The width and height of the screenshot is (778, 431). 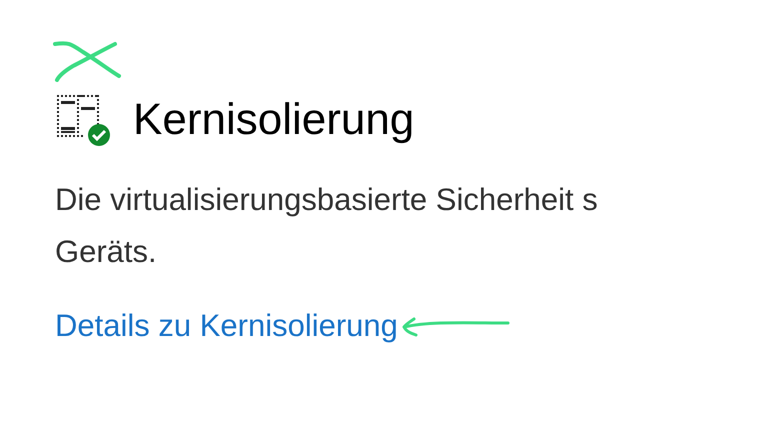 What do you see at coordinates (226, 326) in the screenshot?
I see `details-link: Details zu Kernisolierung` at bounding box center [226, 326].